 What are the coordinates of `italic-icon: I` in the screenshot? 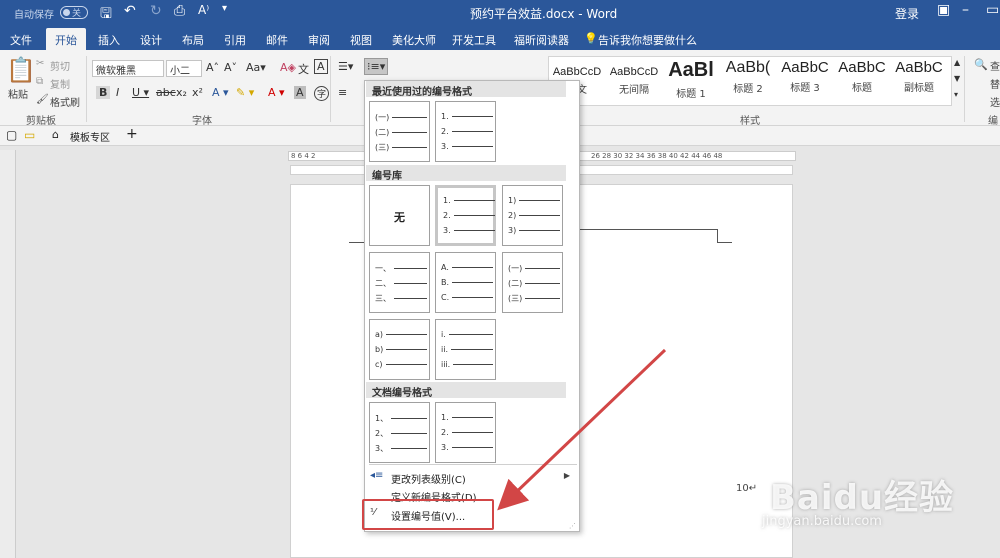 It's located at (117, 92).